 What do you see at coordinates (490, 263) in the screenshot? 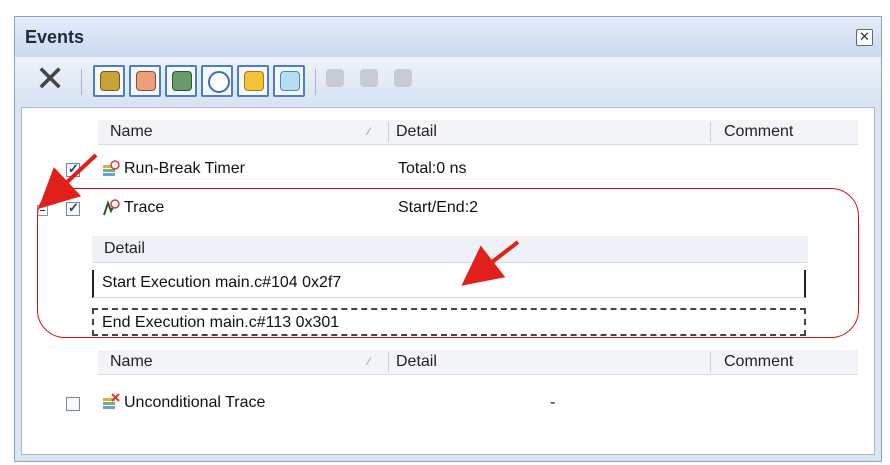
I see `arrow-to-detail-row` at bounding box center [490, 263].